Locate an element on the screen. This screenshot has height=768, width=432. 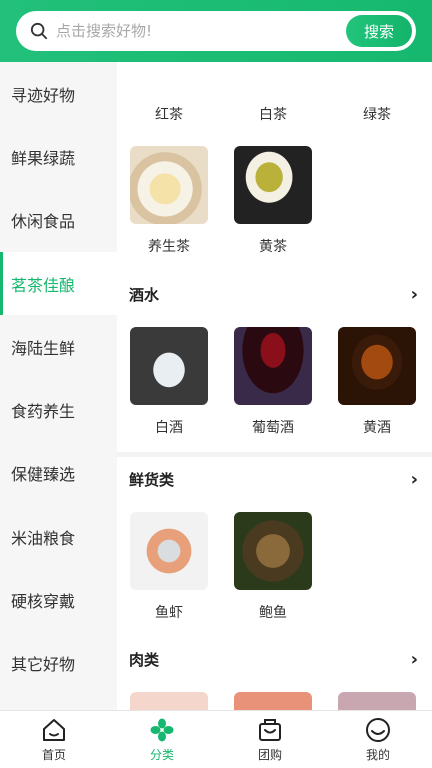
tab-group-buy: 团购 is located at coordinates (270, 739).